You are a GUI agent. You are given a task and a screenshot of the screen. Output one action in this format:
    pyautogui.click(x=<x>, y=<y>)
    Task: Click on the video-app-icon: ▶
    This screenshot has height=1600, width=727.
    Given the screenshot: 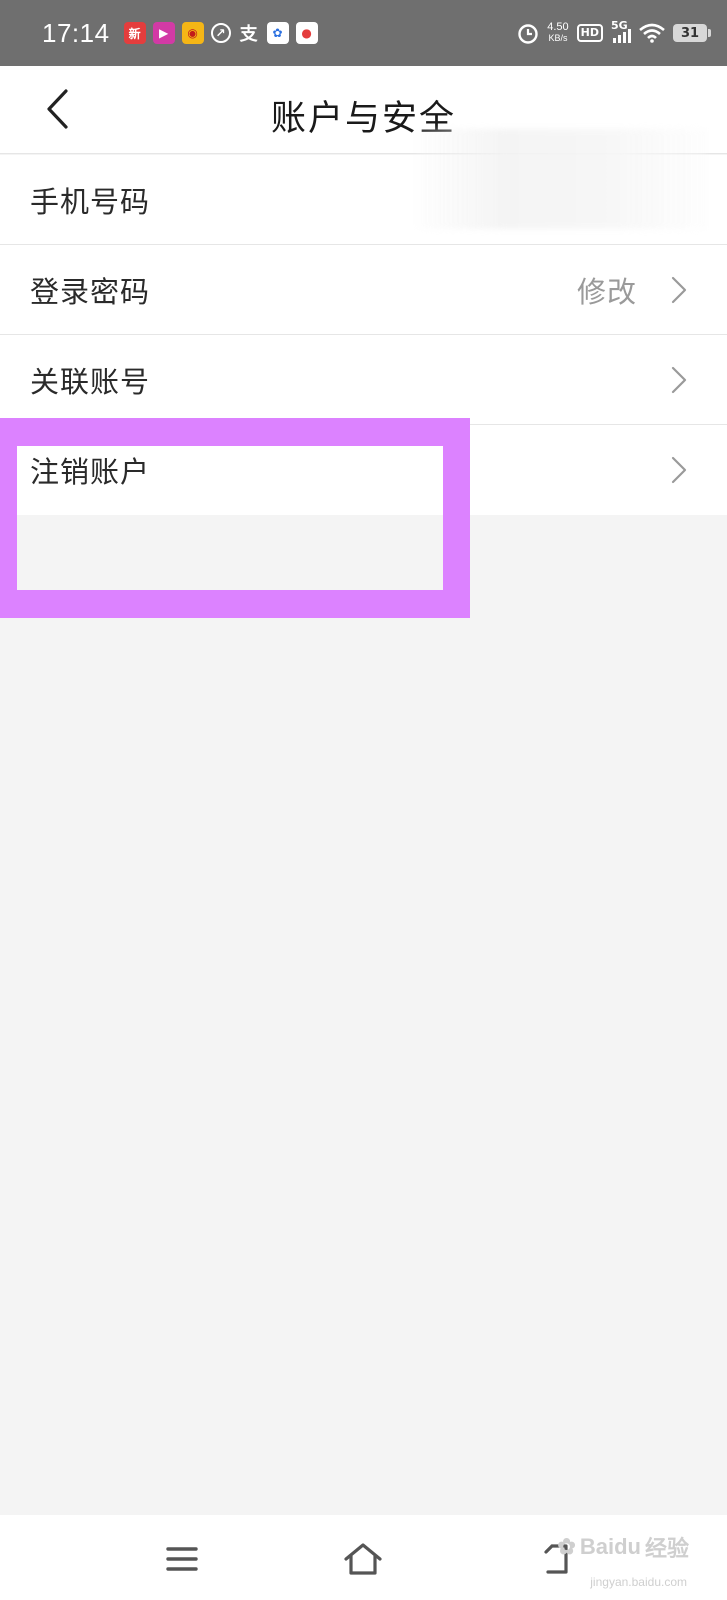 What is the action you would take?
    pyautogui.click(x=163, y=33)
    